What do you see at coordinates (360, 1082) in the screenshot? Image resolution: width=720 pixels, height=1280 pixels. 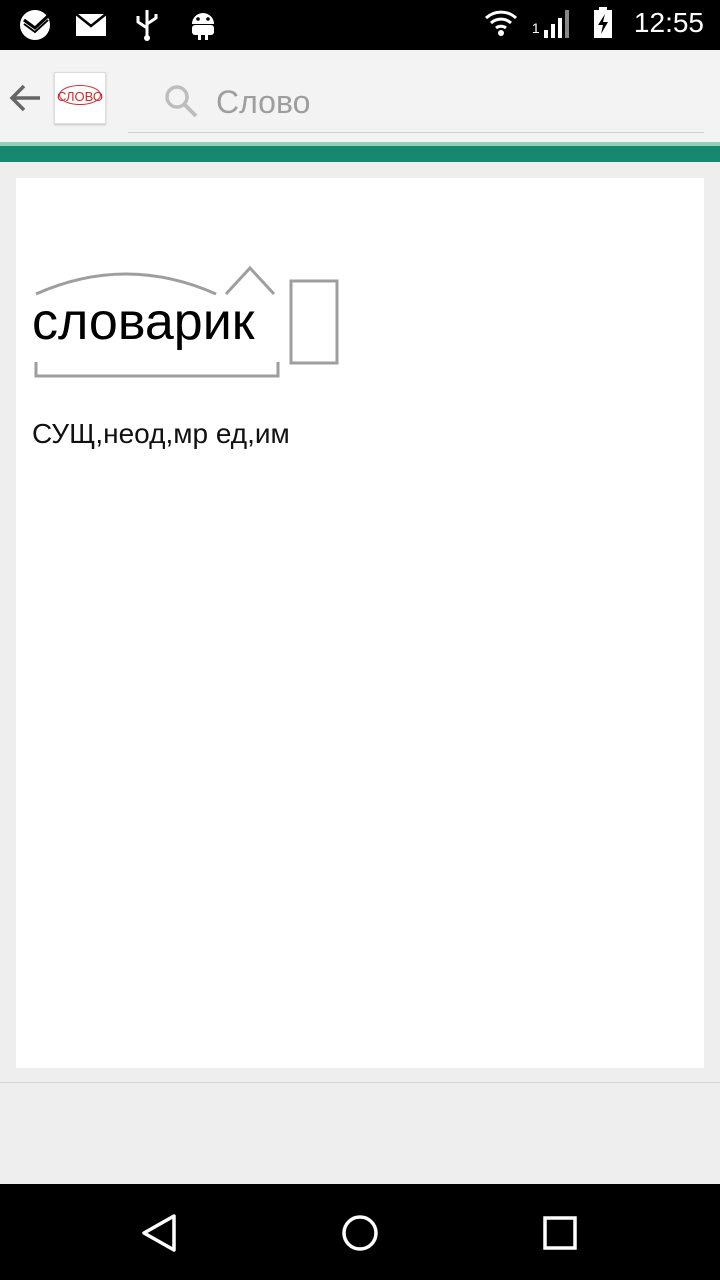 I see `bottom-divider` at bounding box center [360, 1082].